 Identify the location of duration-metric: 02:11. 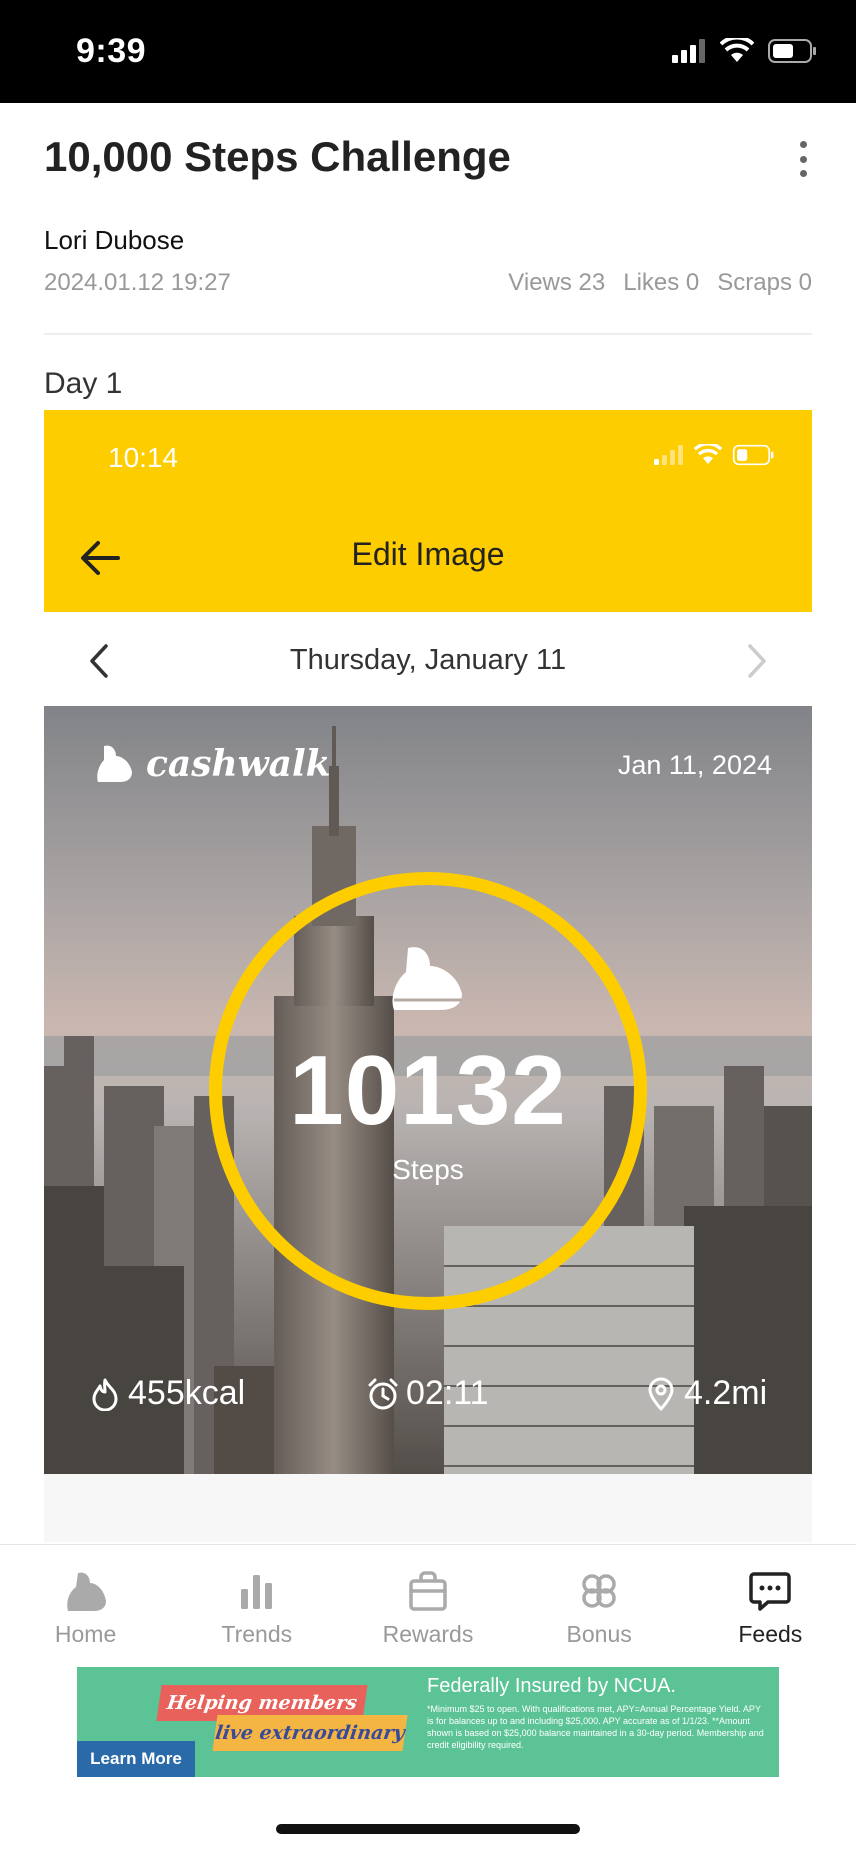
(427, 1393).